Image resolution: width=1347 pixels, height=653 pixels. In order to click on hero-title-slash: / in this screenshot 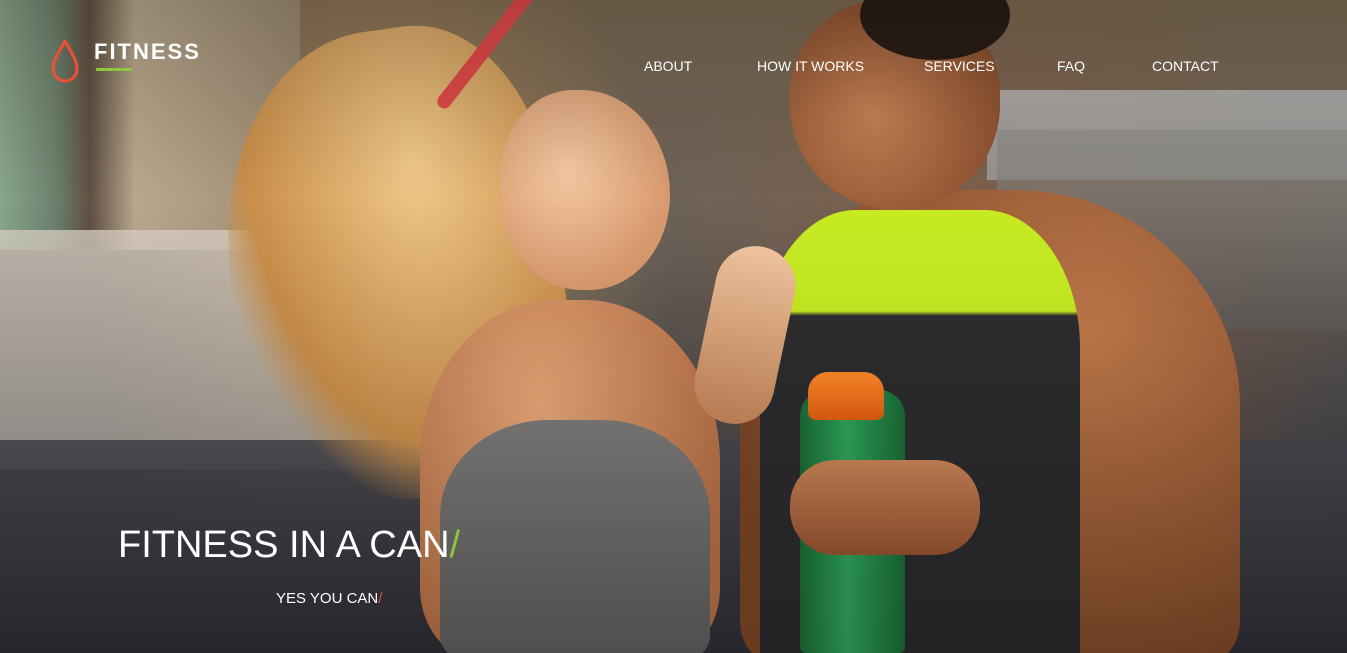, I will do `click(455, 545)`.